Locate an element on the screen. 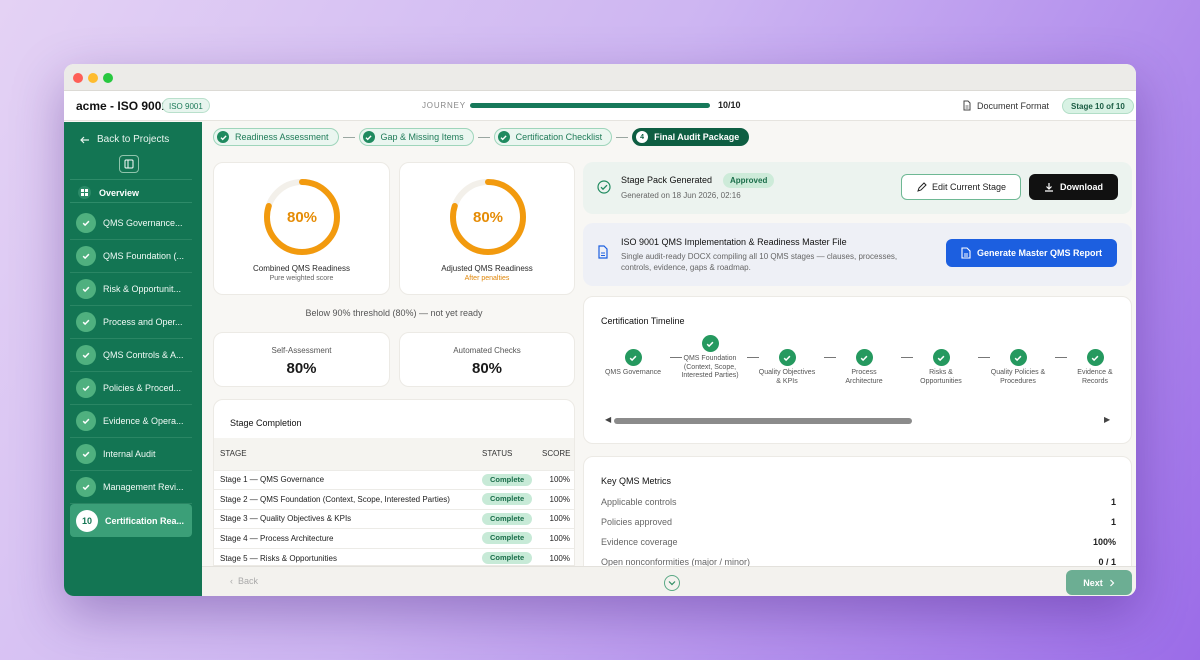 The height and width of the screenshot is (660, 1200). grid-icon is located at coordinates (84, 192).